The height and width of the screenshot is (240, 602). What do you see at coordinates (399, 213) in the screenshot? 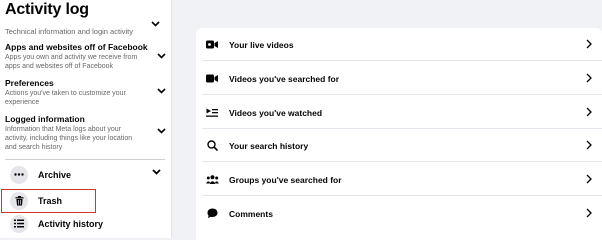
I see `list-item-comments: Comments` at bounding box center [399, 213].